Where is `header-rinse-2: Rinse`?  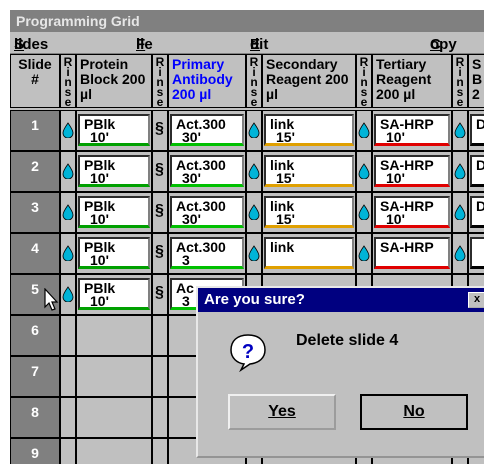
header-rinse-2: Rinse is located at coordinates (160, 81).